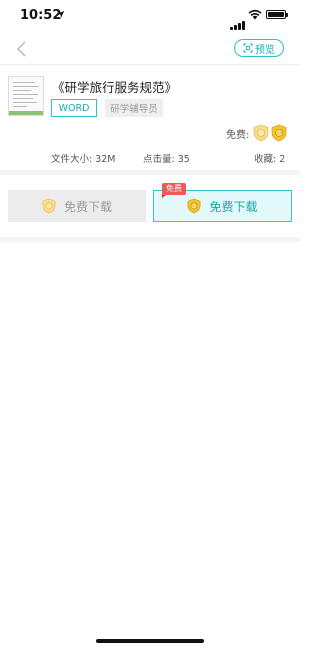 The width and height of the screenshot is (320, 649). Describe the element at coordinates (150, 16) in the screenshot. I see `status-bar: 10:52` at that location.